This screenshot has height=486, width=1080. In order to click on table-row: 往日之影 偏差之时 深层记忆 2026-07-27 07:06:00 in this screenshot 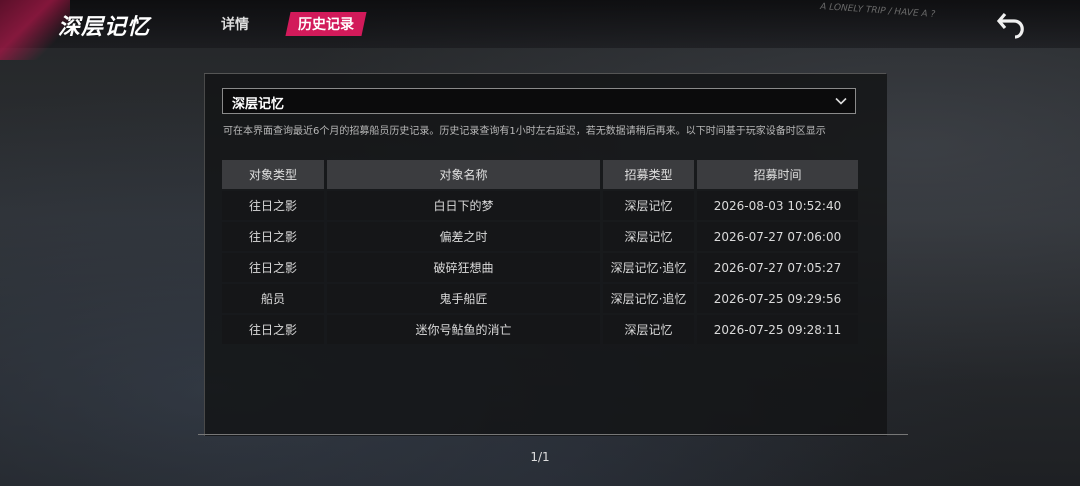, I will do `click(540, 236)`.